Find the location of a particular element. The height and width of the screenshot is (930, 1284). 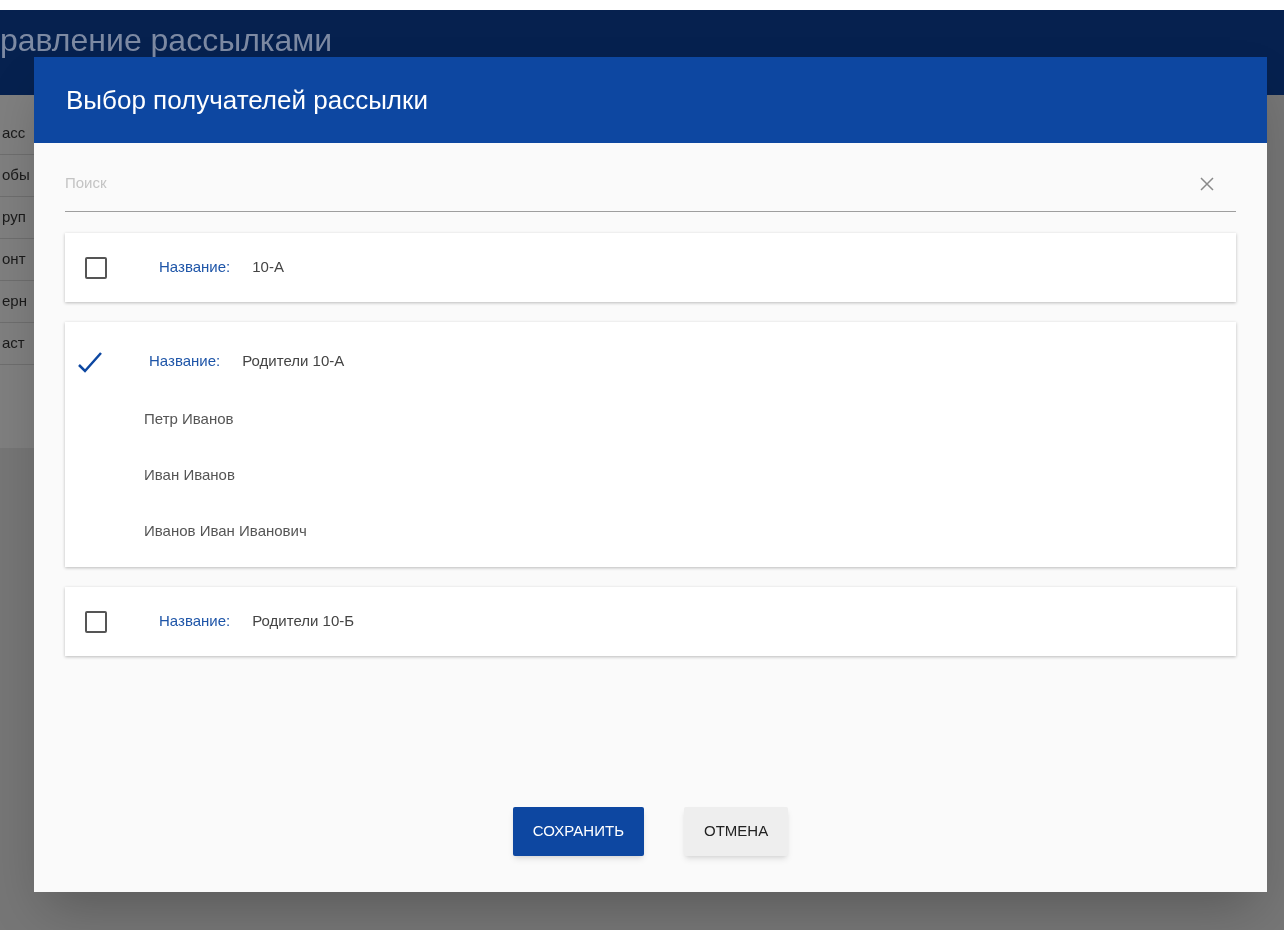

group-name: Родители 10-А is located at coordinates (293, 361).